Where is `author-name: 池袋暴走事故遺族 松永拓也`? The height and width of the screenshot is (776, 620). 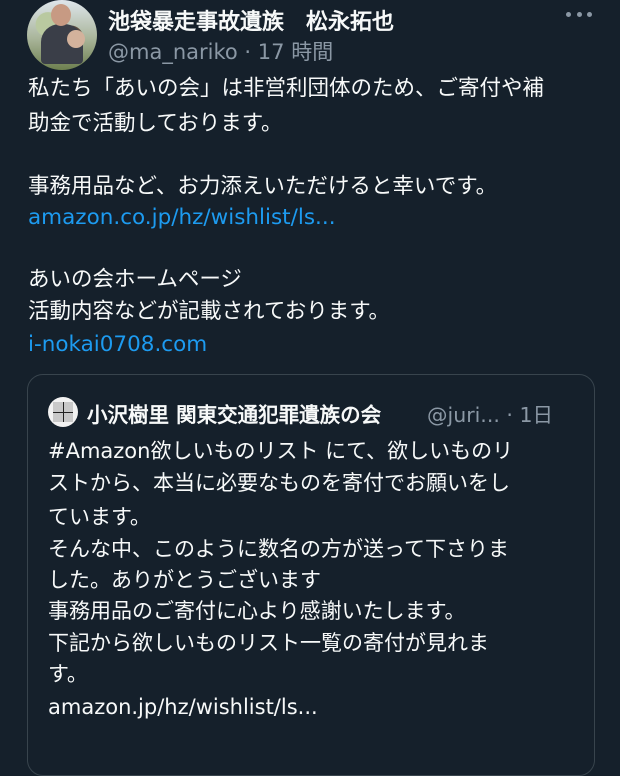
author-name: 池袋暴走事故遺族 松永拓也 is located at coordinates (251, 20).